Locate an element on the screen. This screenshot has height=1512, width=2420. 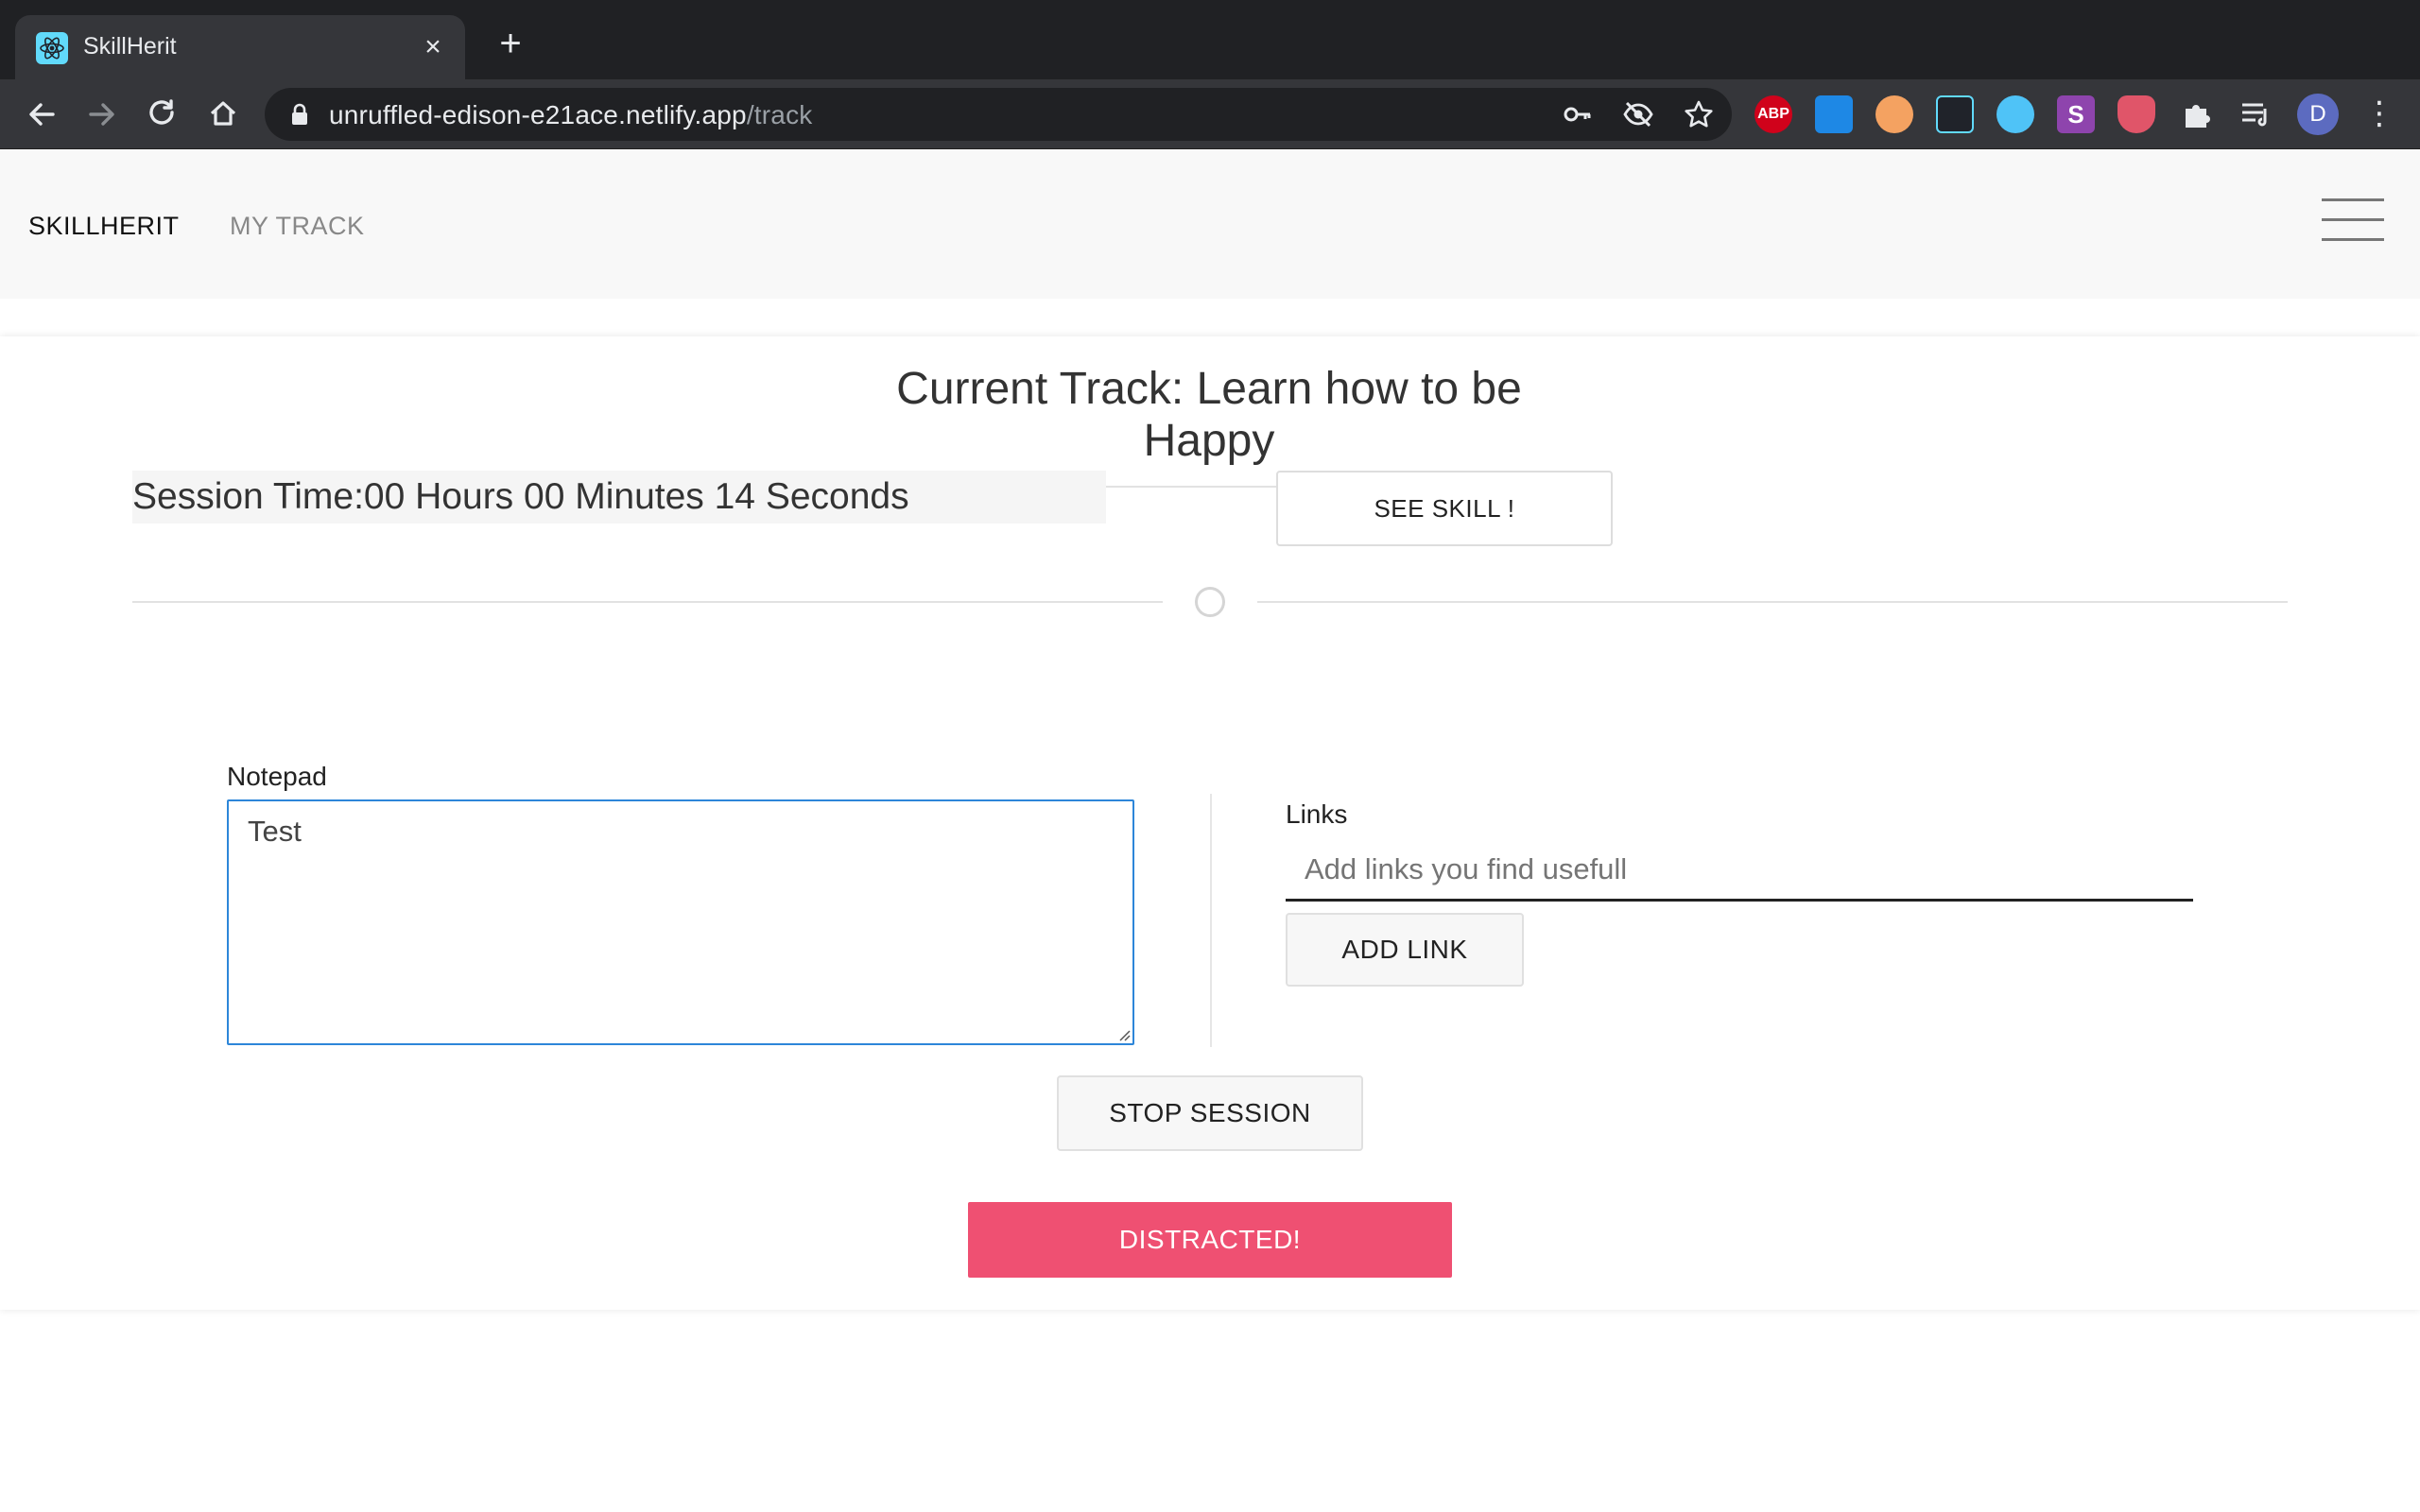
nav-link-my-track: MY TRACK is located at coordinates (297, 226).